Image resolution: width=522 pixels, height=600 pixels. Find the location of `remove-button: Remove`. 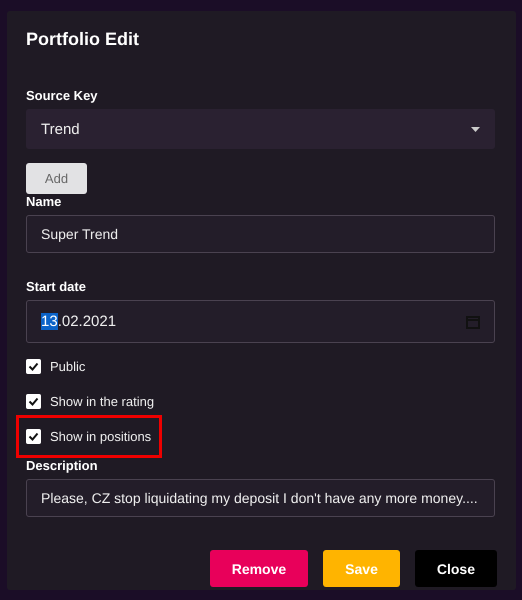

remove-button: Remove is located at coordinates (259, 568).